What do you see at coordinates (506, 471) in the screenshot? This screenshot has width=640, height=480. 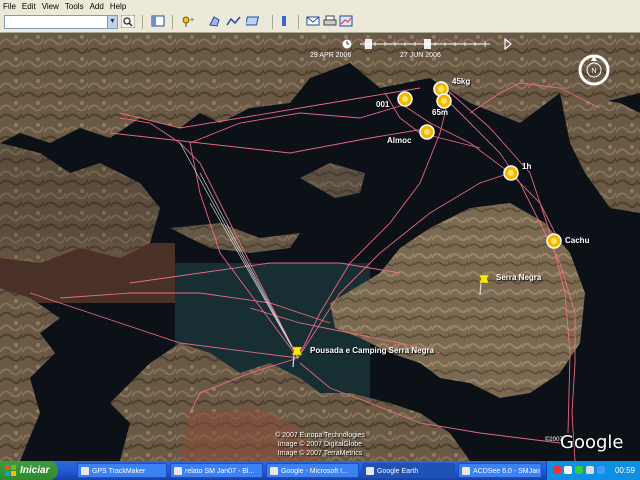 I see `task-label: ACDSee 6.0 - SMJan` at bounding box center [506, 471].